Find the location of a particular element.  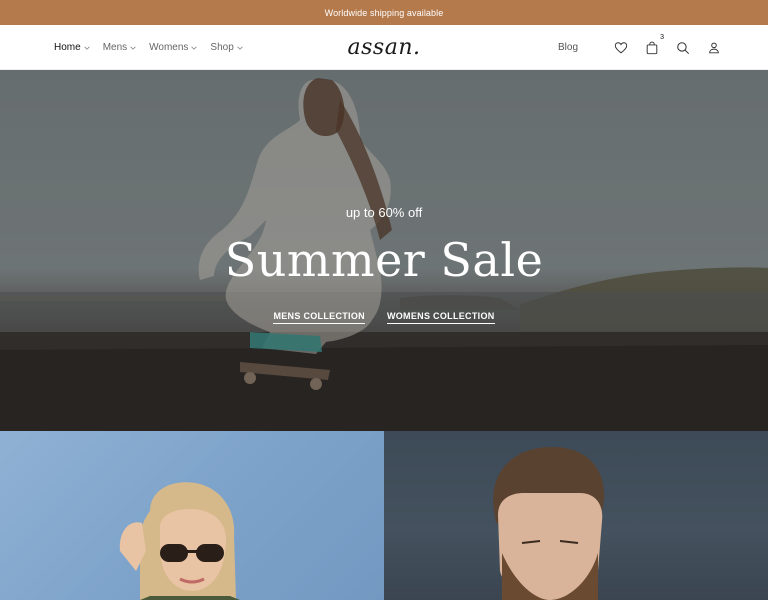

nav-item-womens: Womens is located at coordinates (173, 47).